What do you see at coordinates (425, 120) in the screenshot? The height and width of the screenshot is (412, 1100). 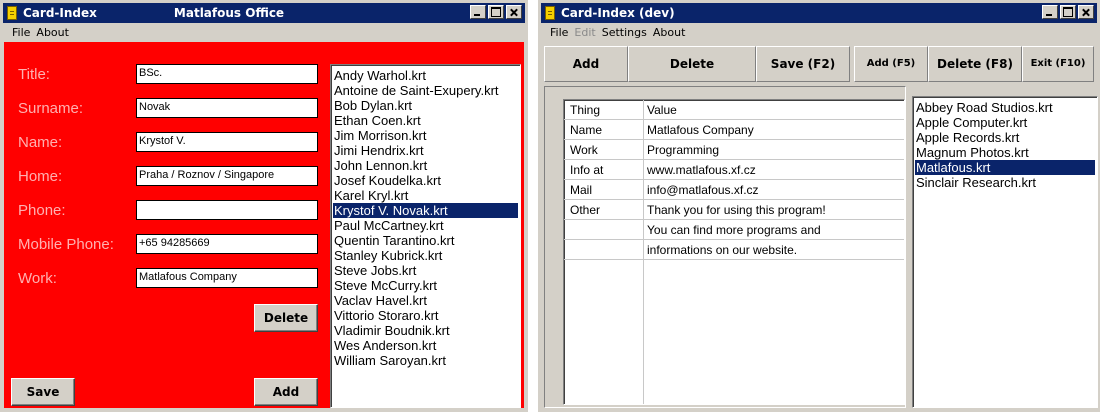 I see `list-item: Ethan Coen.krt` at bounding box center [425, 120].